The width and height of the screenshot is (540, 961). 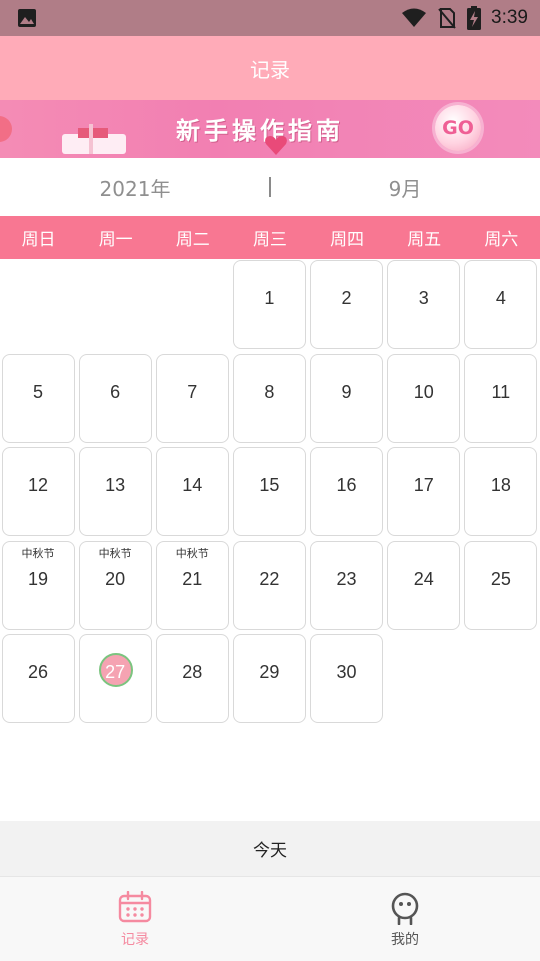 I want to click on date-selector: 2021年 9月, so click(x=270, y=187).